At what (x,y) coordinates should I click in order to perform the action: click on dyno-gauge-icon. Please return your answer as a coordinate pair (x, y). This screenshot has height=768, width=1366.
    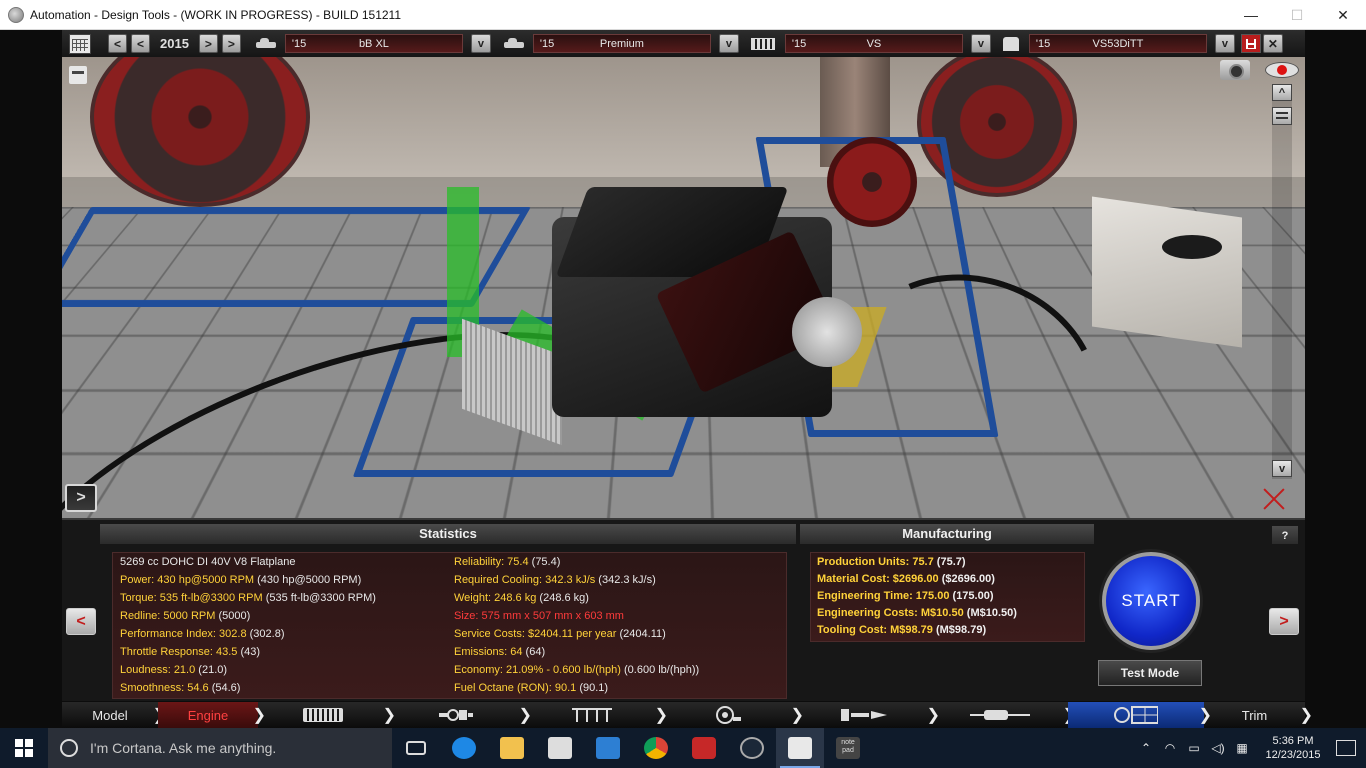
    Looking at the image, I should click on (1136, 715).